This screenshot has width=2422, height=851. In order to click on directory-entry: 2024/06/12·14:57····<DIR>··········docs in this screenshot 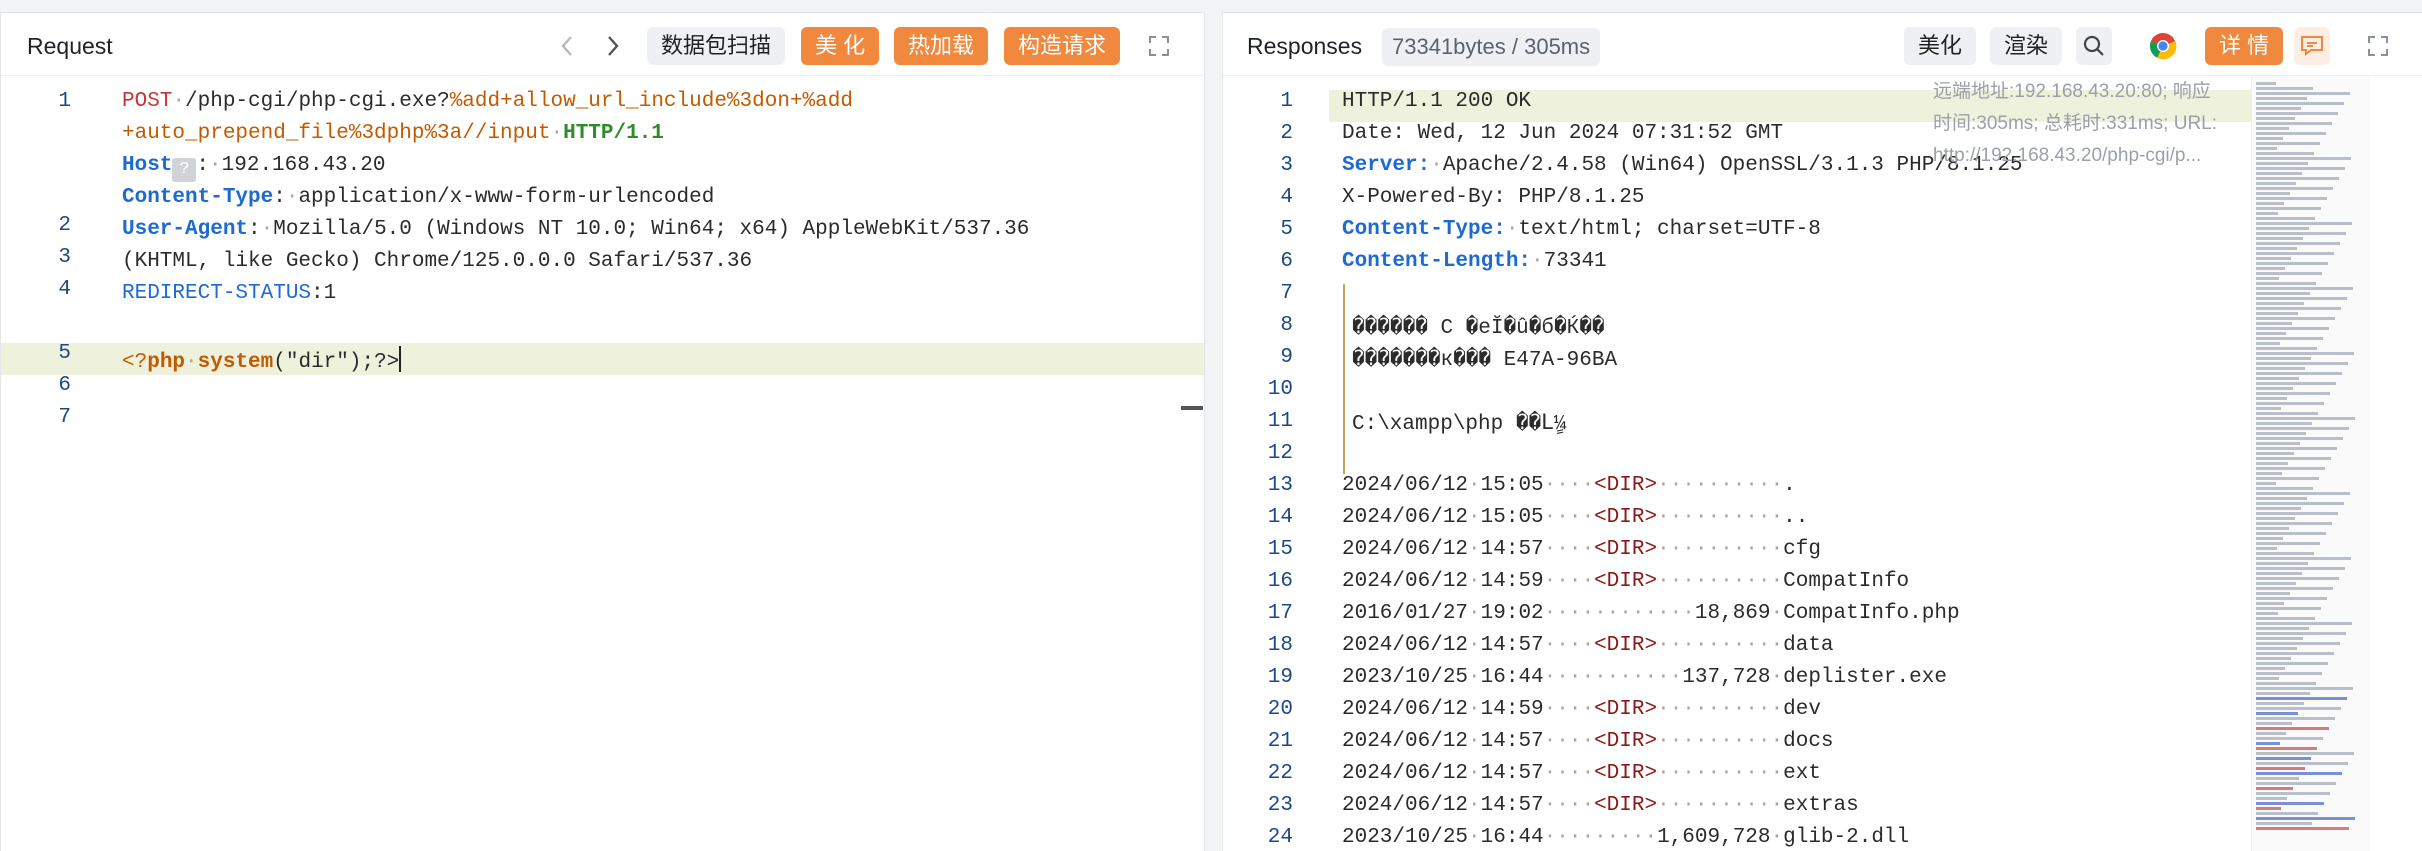, I will do `click(1588, 741)`.